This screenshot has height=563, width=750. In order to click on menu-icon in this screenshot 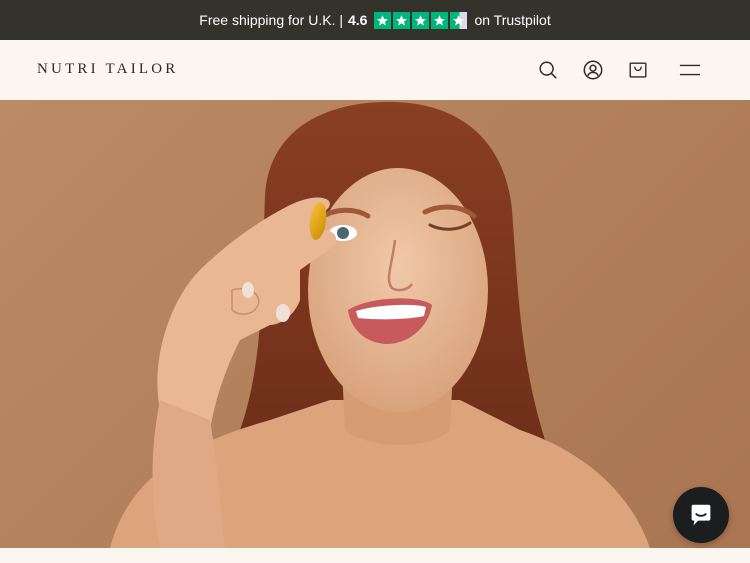, I will do `click(690, 70)`.